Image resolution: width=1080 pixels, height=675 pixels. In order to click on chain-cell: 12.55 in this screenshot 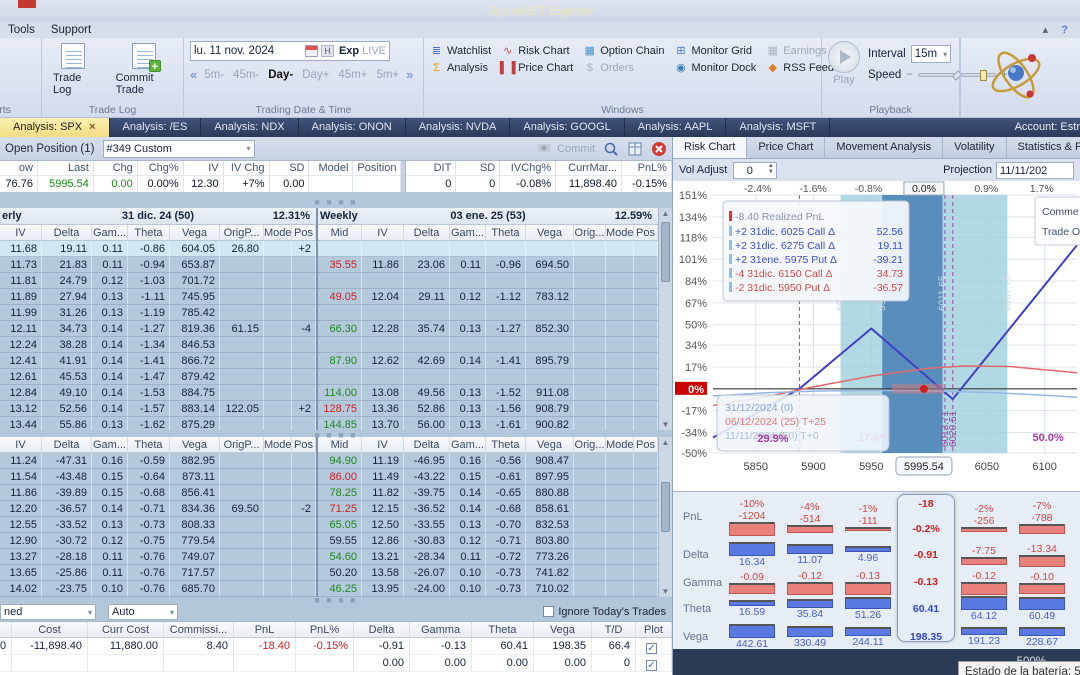, I will do `click(21, 525)`.